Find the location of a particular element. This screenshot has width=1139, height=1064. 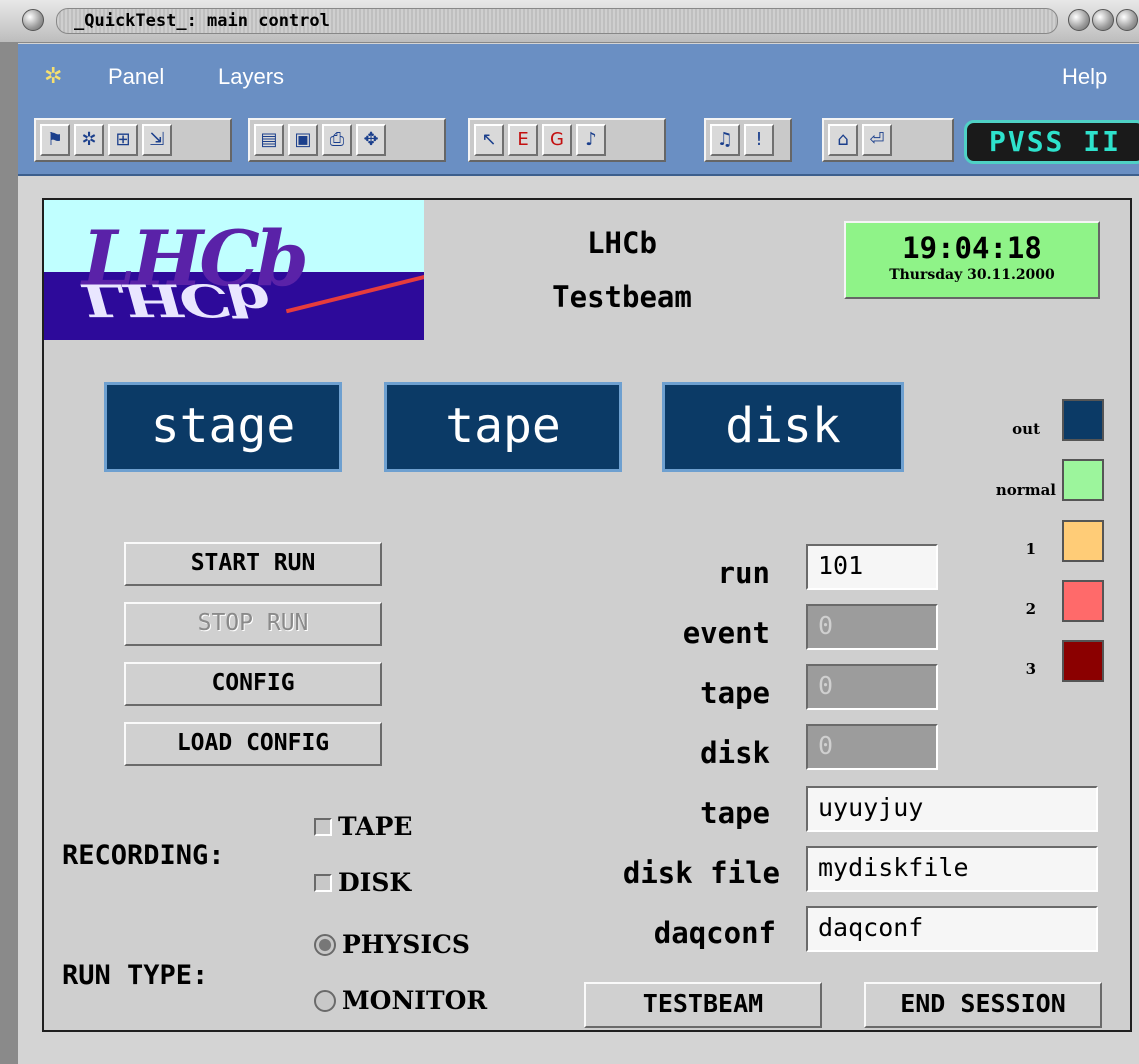

physics-radio is located at coordinates (325, 944).